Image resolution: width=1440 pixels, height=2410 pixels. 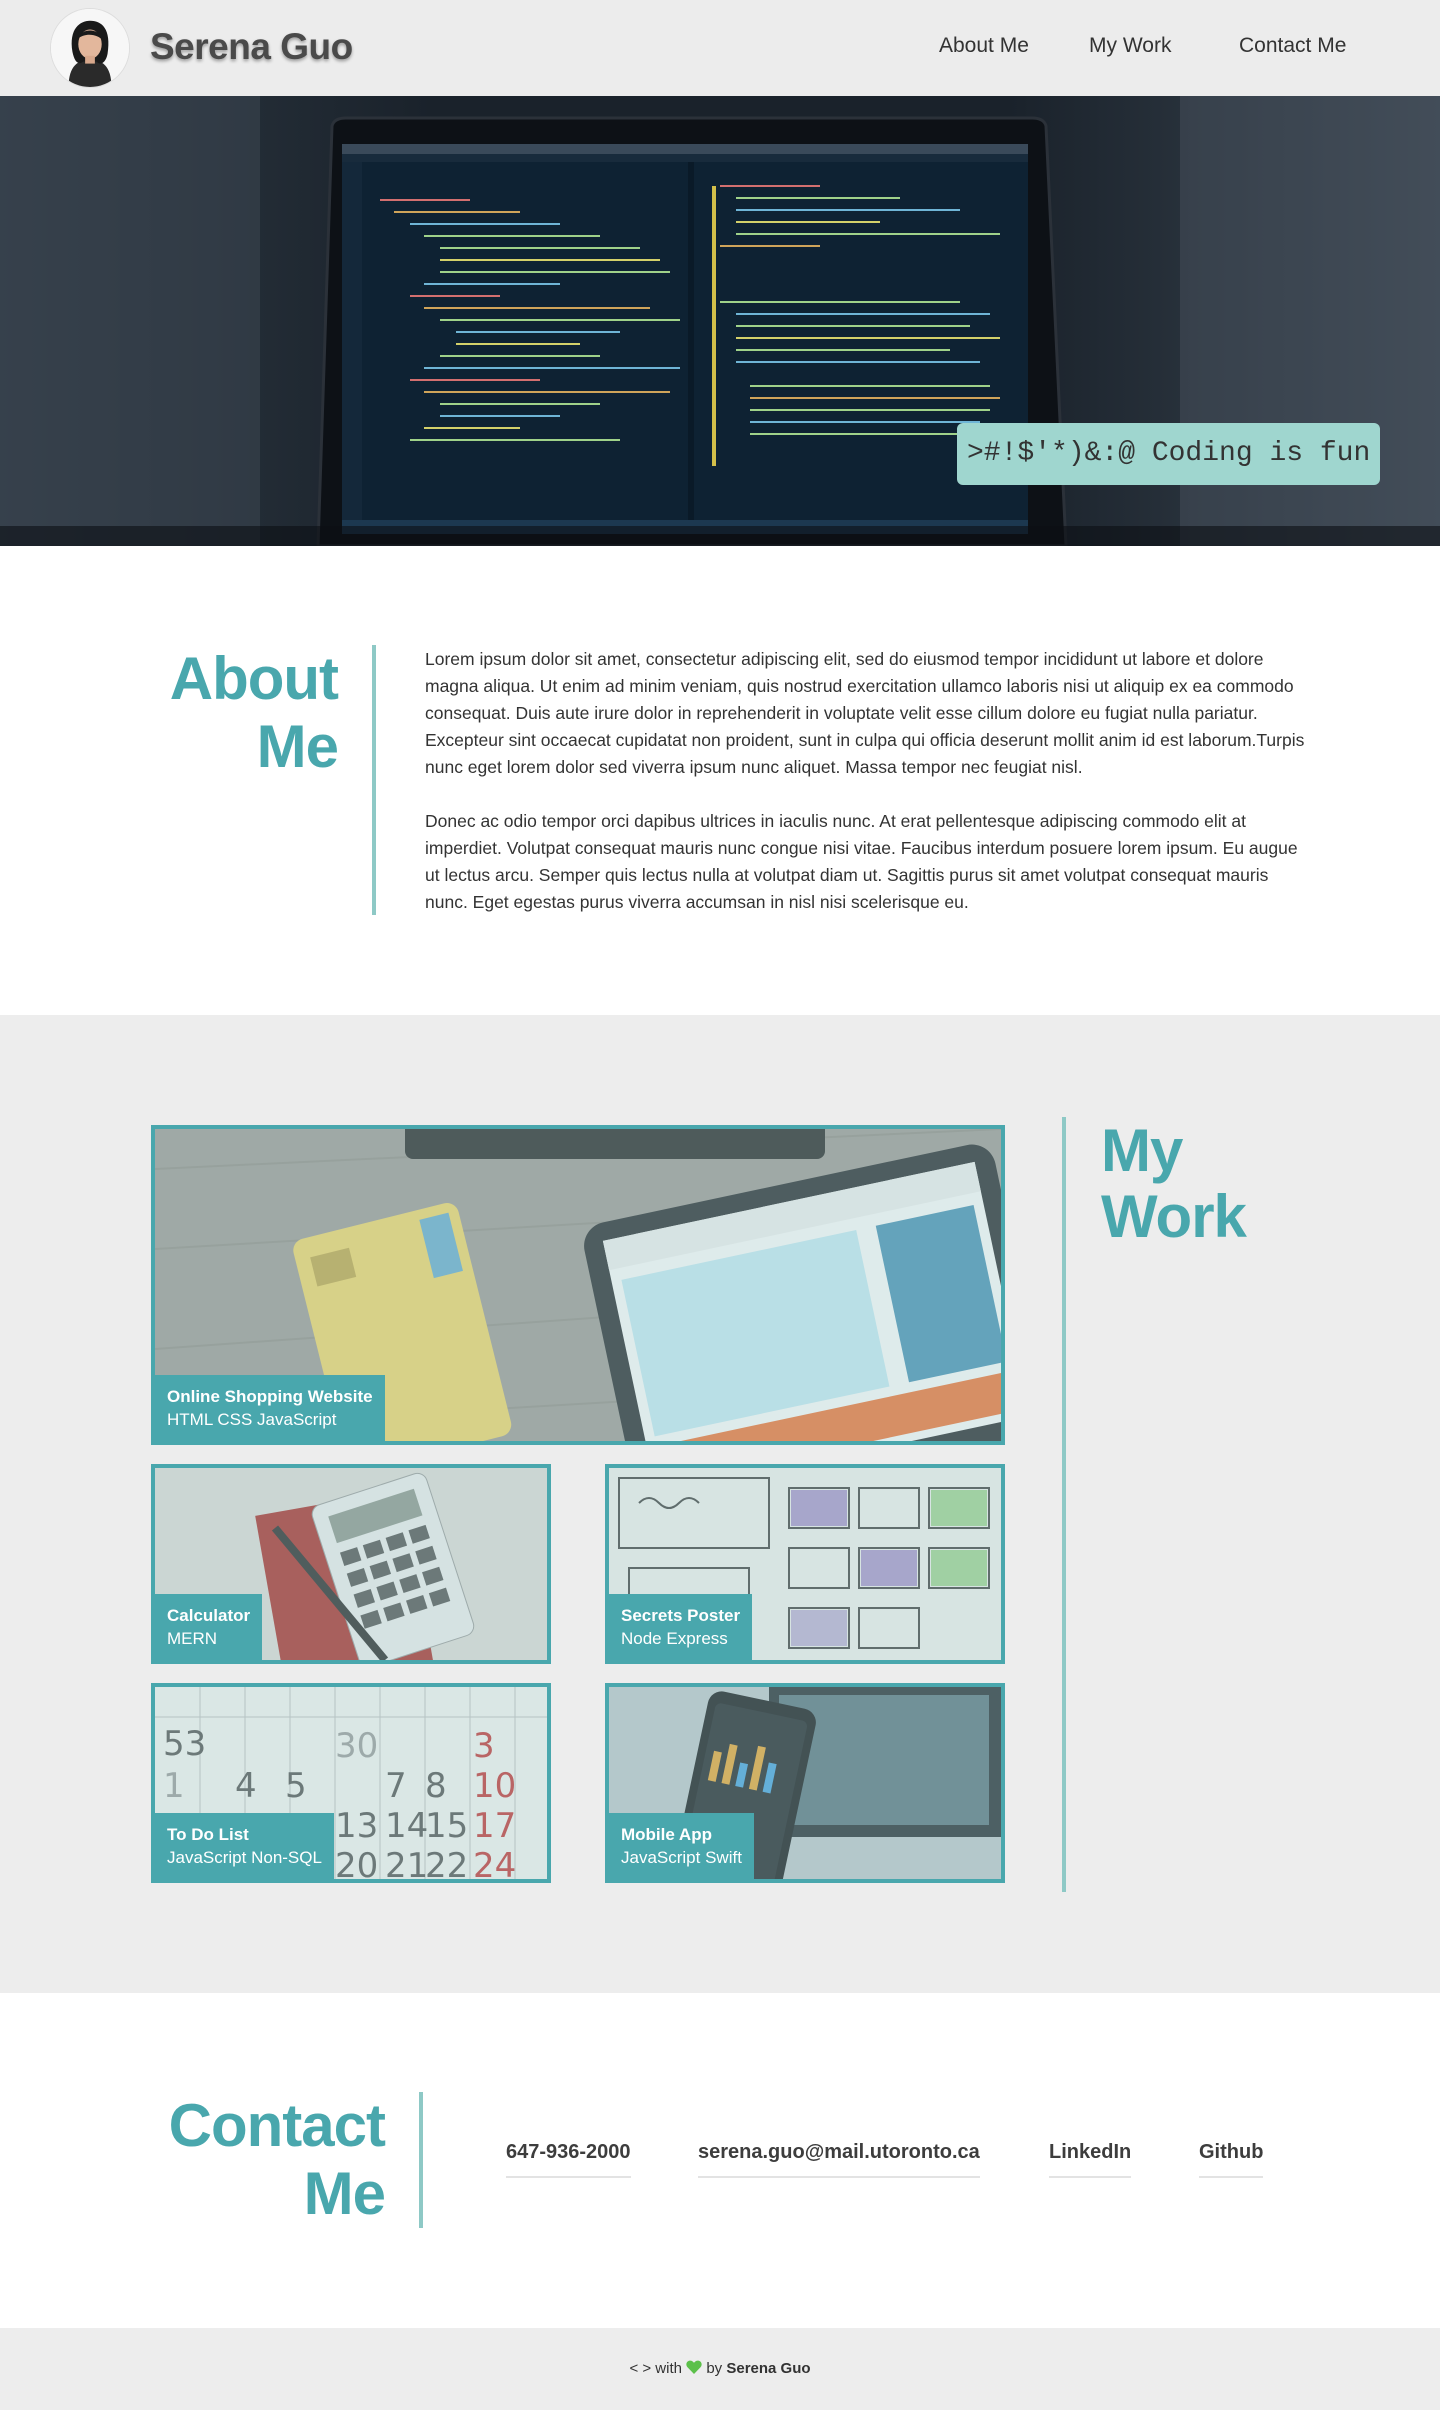 What do you see at coordinates (296, 1786) in the screenshot?
I see `svg-text: 5` at bounding box center [296, 1786].